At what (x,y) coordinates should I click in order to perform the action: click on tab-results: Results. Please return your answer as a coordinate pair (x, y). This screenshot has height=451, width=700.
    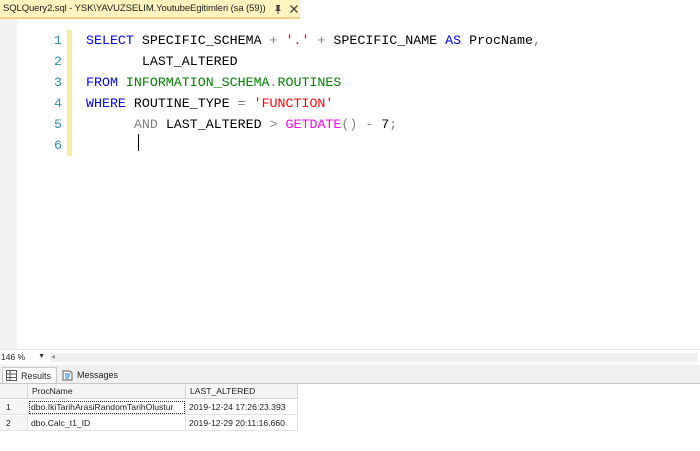
    Looking at the image, I should click on (29, 375).